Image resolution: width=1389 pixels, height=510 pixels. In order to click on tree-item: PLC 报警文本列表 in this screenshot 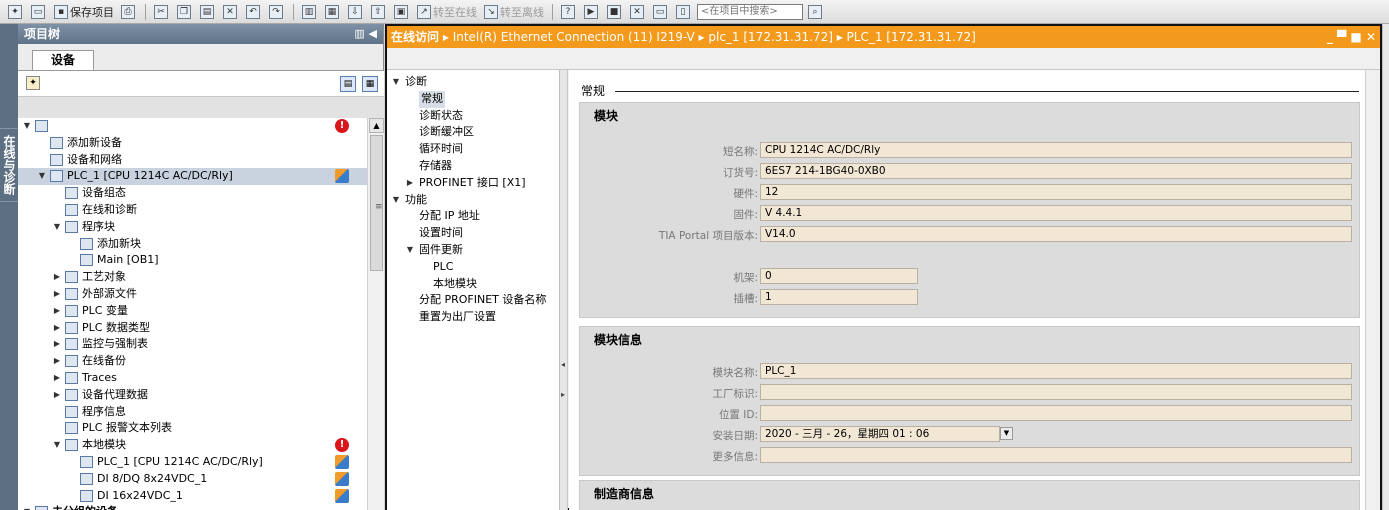, I will do `click(192, 428)`.